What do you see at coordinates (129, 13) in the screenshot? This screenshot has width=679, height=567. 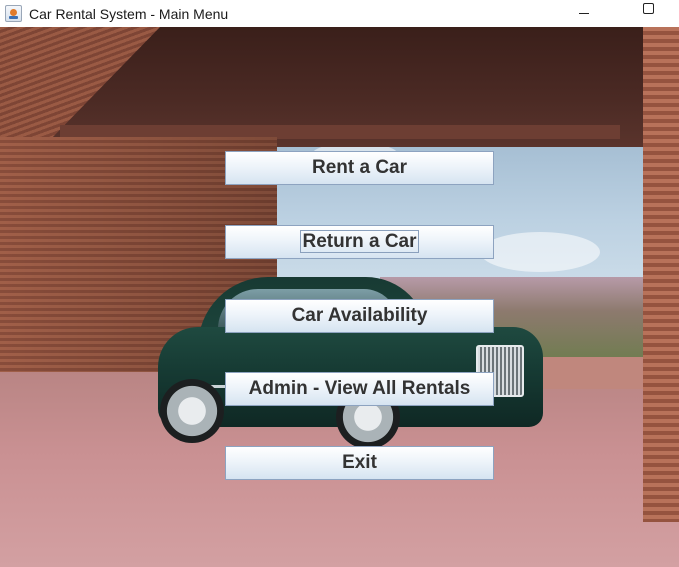 I see `window-title: Car Rental System - Main Menu` at bounding box center [129, 13].